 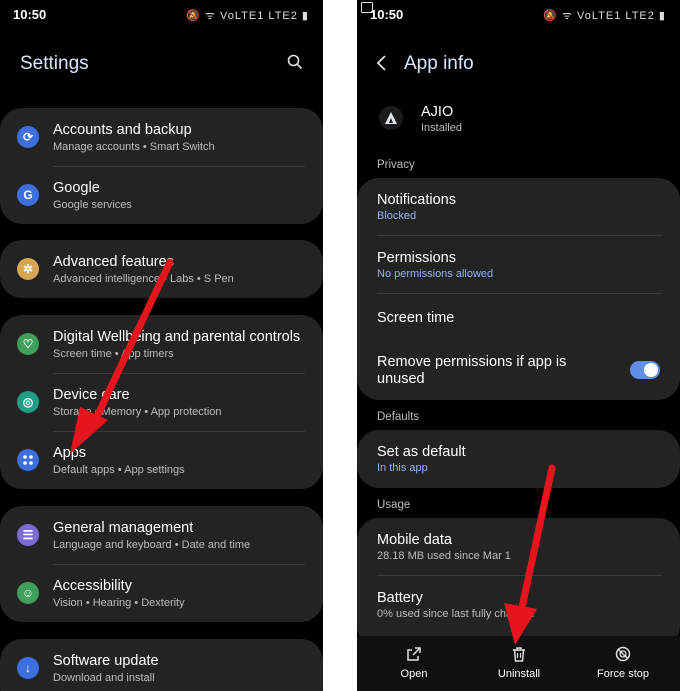 What do you see at coordinates (472, 370) in the screenshot?
I see `row-title: Remove permissions if app is unused` at bounding box center [472, 370].